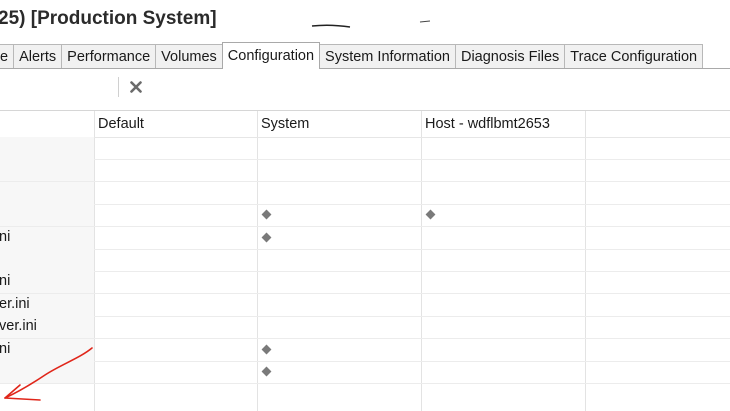 Image resolution: width=730 pixels, height=411 pixels. What do you see at coordinates (7, 56) in the screenshot?
I see `tab-overview: e` at bounding box center [7, 56].